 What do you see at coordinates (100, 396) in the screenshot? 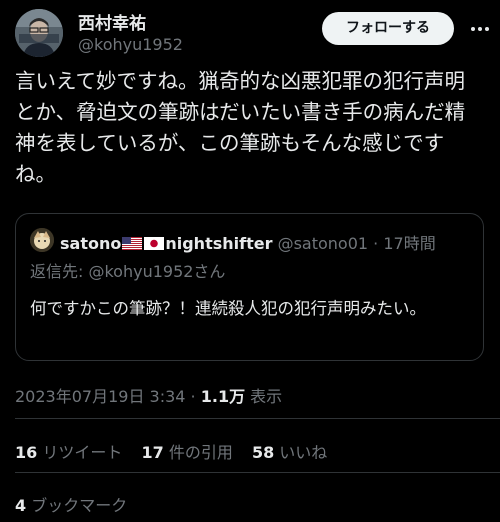
I see `tweet-datetime: 2023年07月19日 3:34` at bounding box center [100, 396].